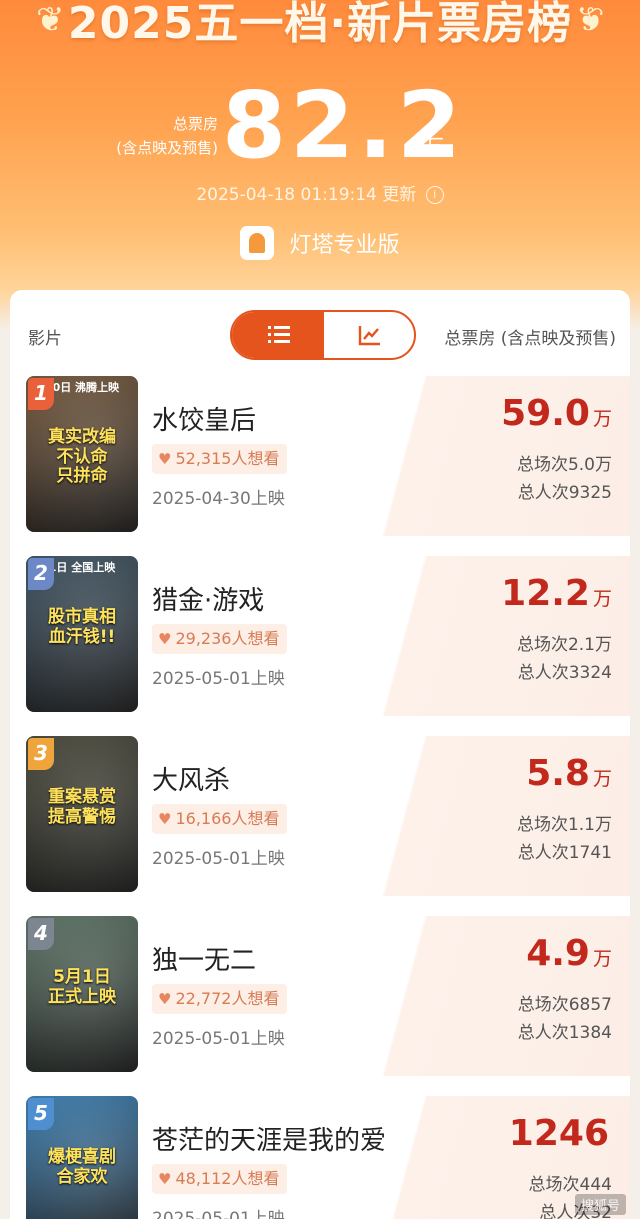  I want to click on brand-name: 灯塔专业版, so click(344, 245).